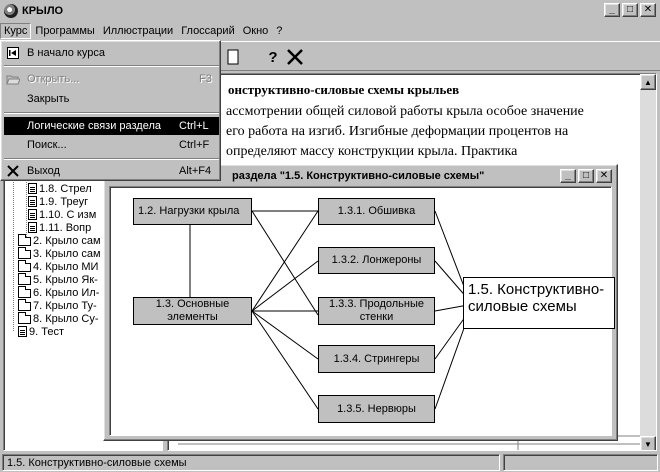 The image size is (660, 472). What do you see at coordinates (630, 10) in the screenshot?
I see `maximize-button: □` at bounding box center [630, 10].